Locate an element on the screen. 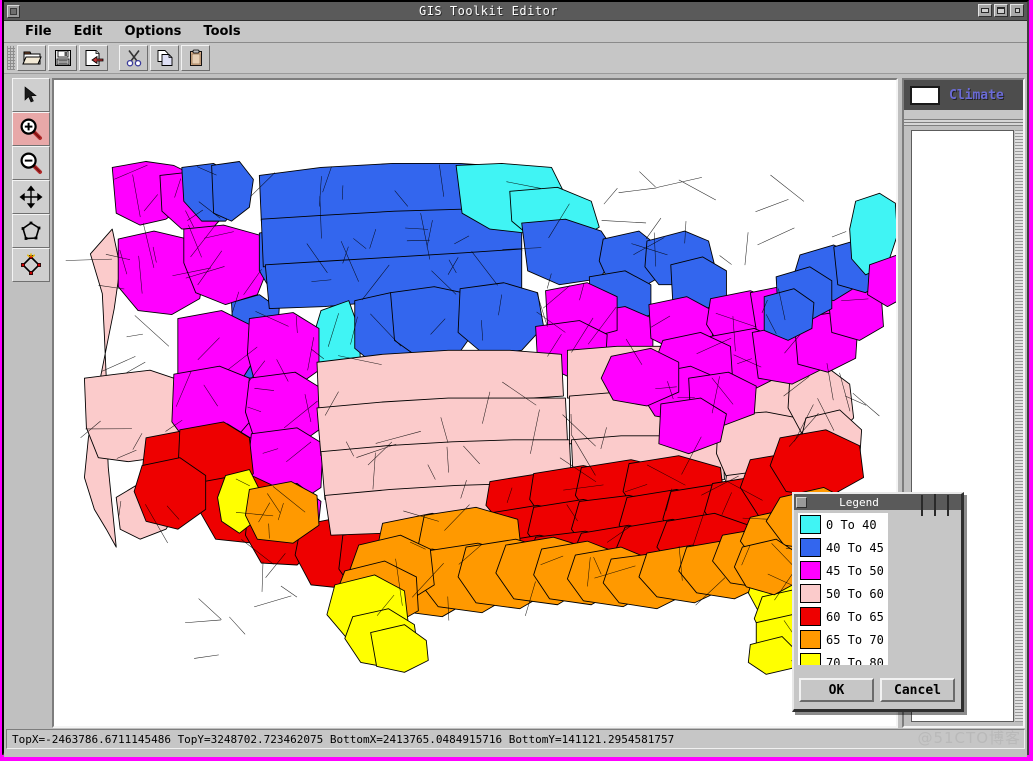 The image size is (1033, 761). open-icon is located at coordinates (31, 58).